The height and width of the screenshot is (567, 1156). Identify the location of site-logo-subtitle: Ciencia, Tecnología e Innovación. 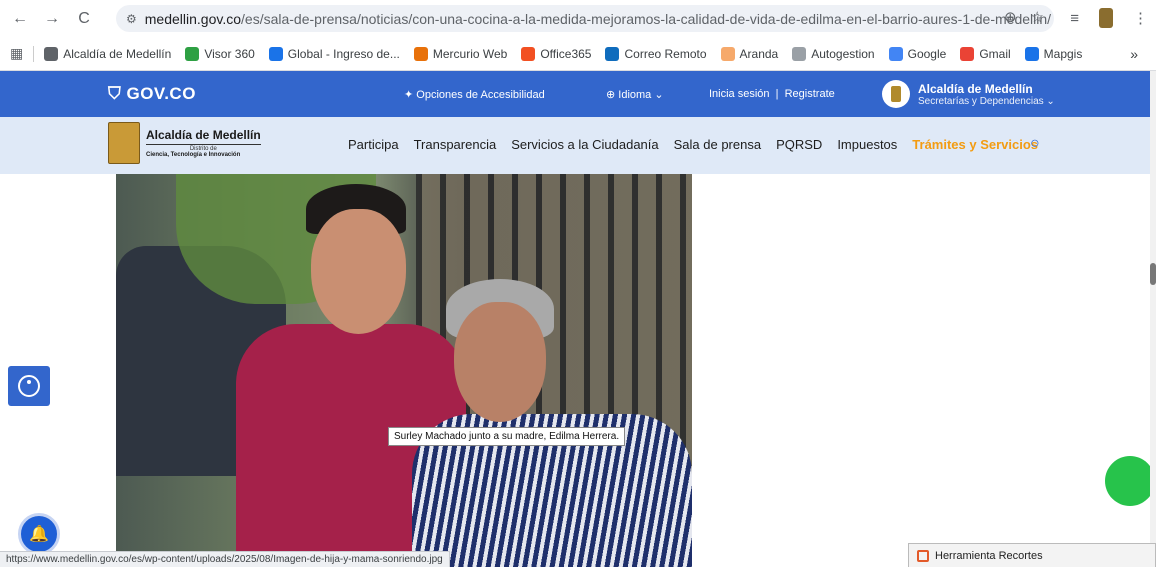
(193, 155).